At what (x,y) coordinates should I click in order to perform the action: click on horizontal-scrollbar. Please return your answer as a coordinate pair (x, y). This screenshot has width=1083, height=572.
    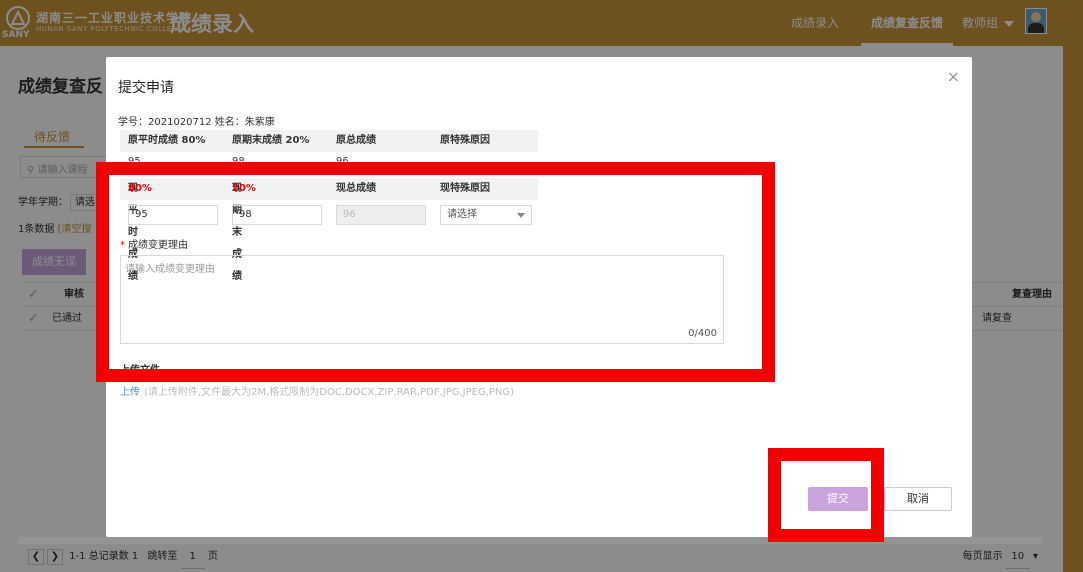
    Looking at the image, I should click on (530, 540).